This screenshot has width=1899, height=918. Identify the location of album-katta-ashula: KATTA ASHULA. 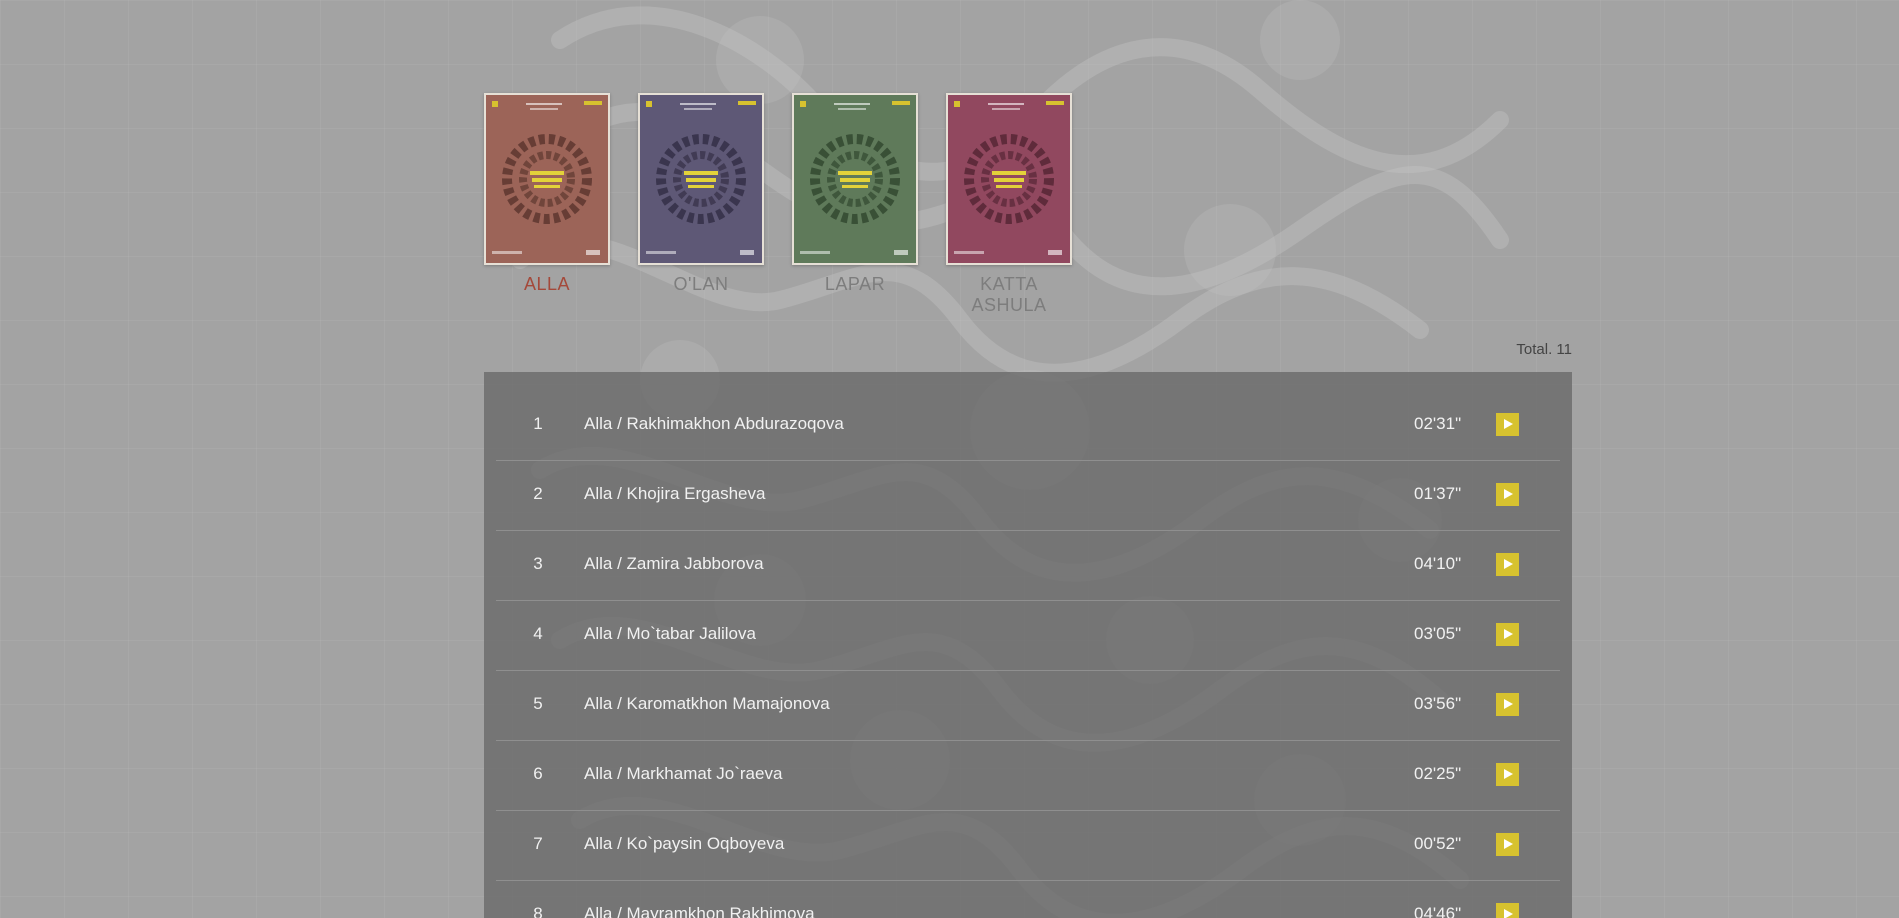
(1009, 204).